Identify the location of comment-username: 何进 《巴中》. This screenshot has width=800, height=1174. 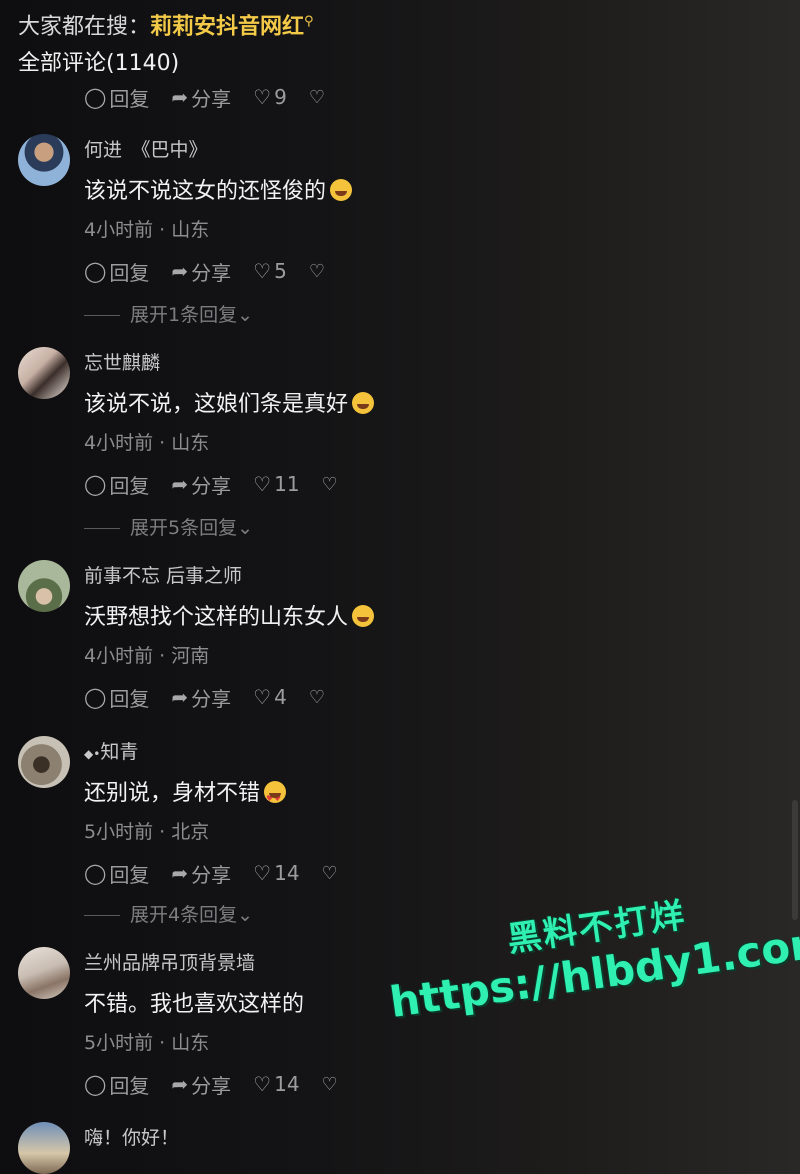
(146, 150).